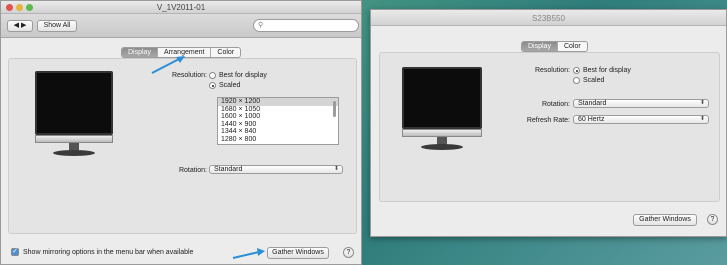 The height and width of the screenshot is (265, 727). What do you see at coordinates (548, 120) in the screenshot?
I see `refresh-rate-label: Refresh Rate:` at bounding box center [548, 120].